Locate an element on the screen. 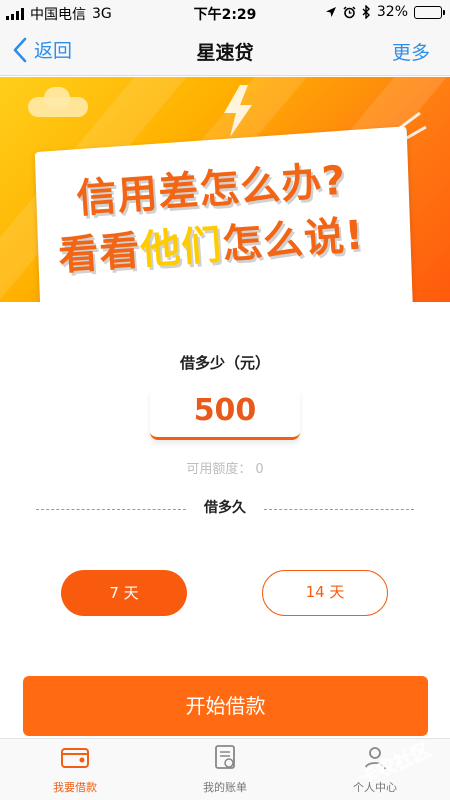 The width and height of the screenshot is (450, 800). more-button: 更多 is located at coordinates (411, 51).